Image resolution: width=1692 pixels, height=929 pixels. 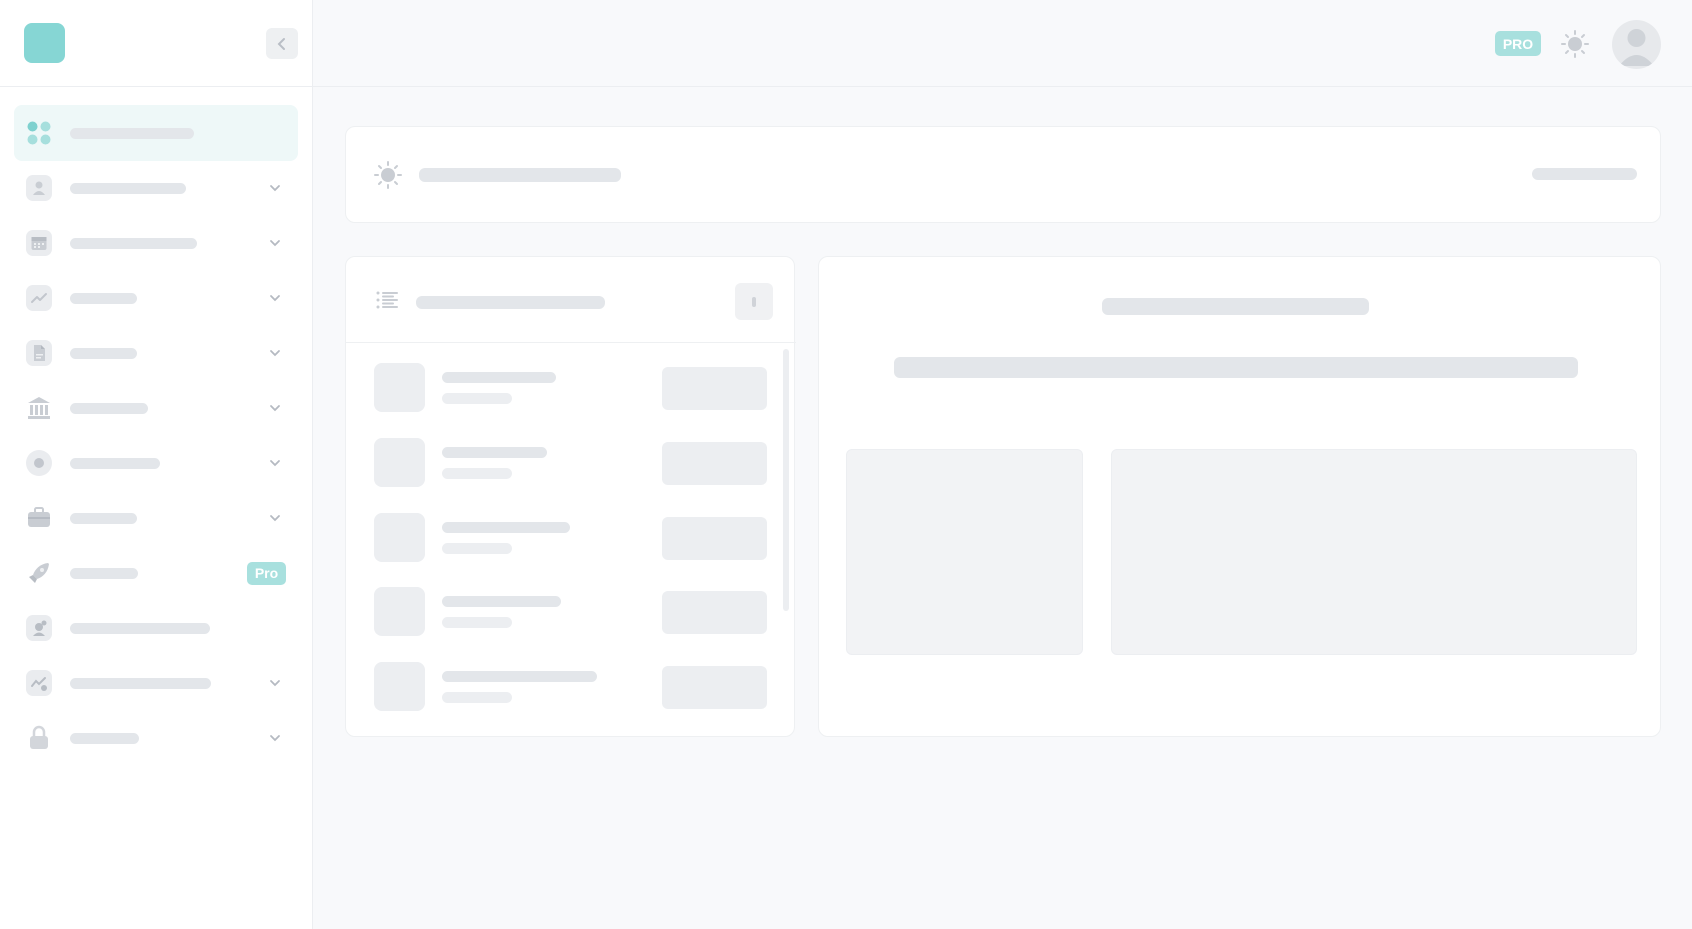 I want to click on briefcase-icon, so click(x=39, y=518).